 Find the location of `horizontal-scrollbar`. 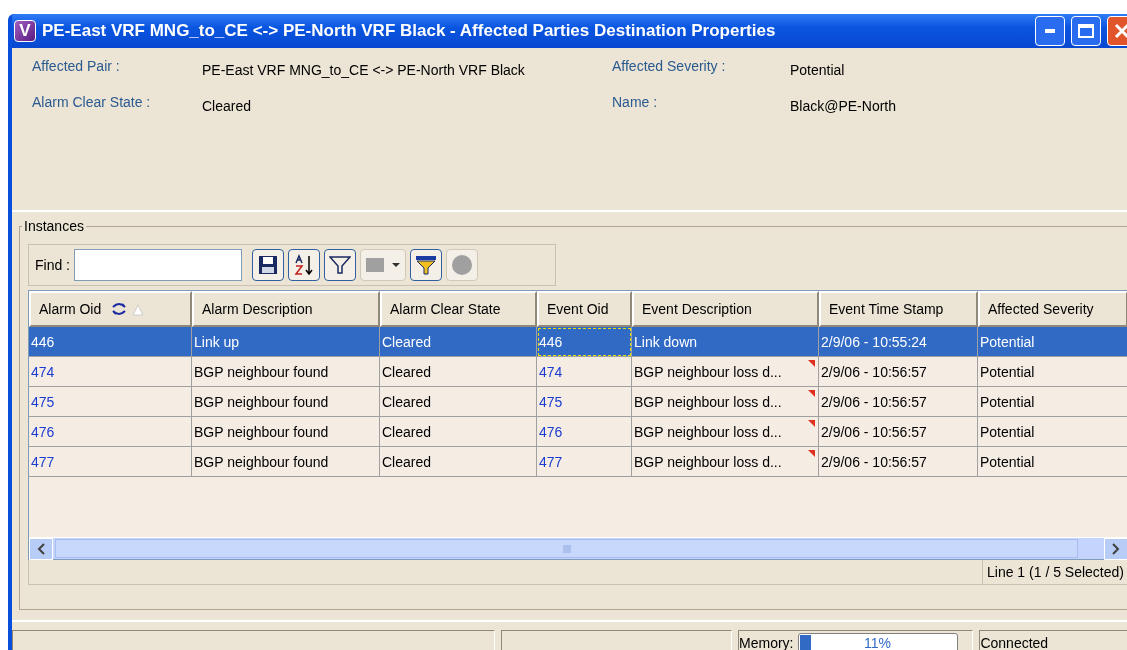

horizontal-scrollbar is located at coordinates (578, 548).